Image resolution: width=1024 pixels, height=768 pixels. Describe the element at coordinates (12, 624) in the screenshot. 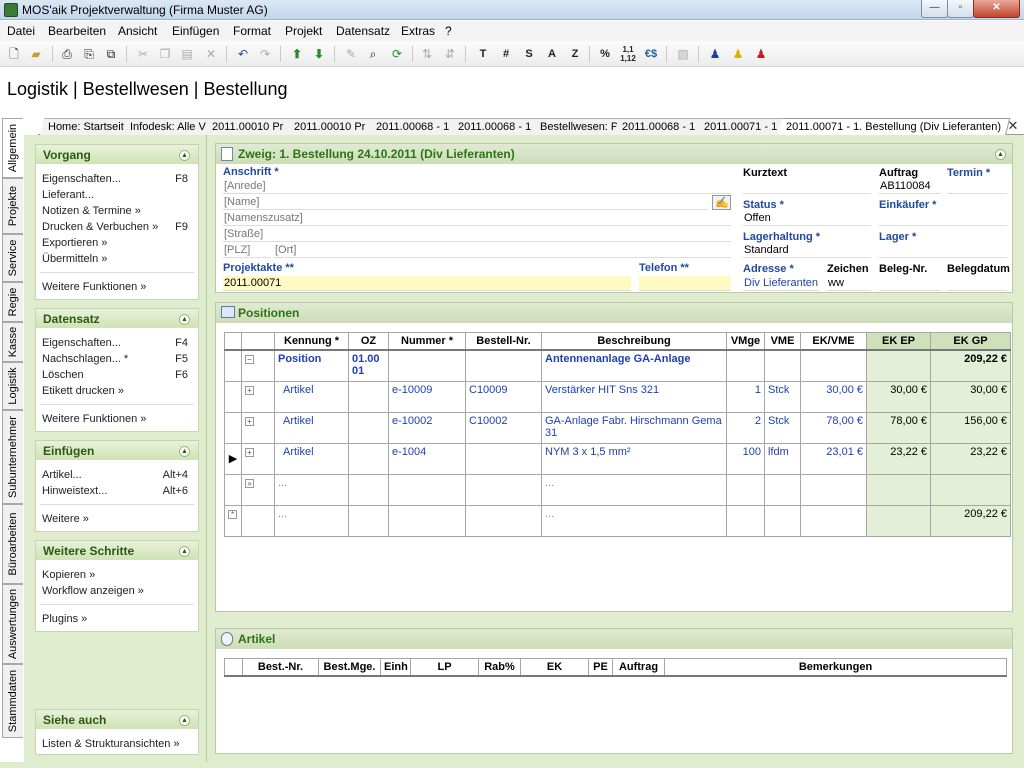

I see `vtab-auswertungen: Auswertungen` at that location.